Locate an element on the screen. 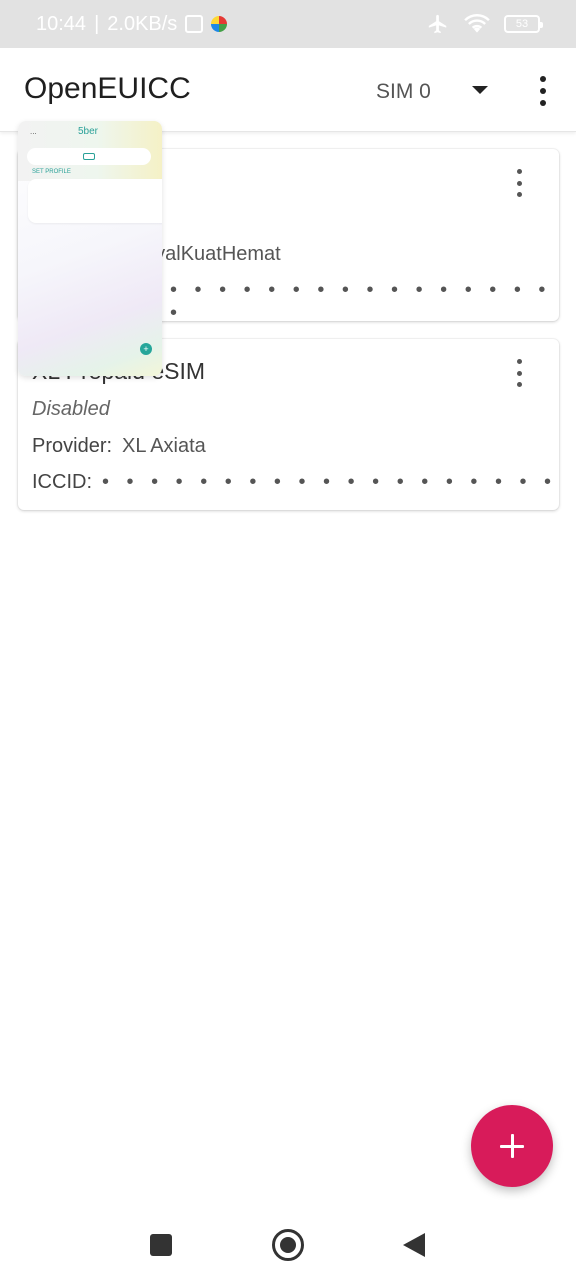 This screenshot has width=576, height=1280. battery-level: 53 is located at coordinates (522, 24).